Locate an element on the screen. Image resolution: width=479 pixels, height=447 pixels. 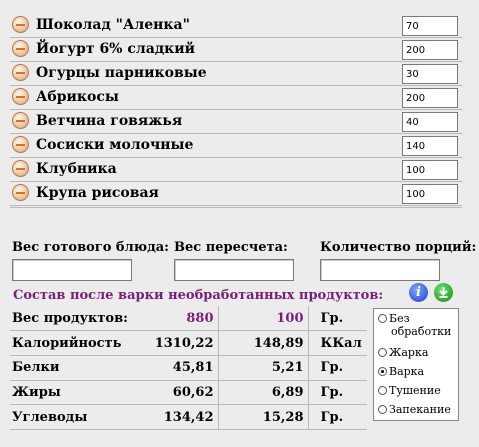
nutrition-label: Жиры is located at coordinates (74, 393).